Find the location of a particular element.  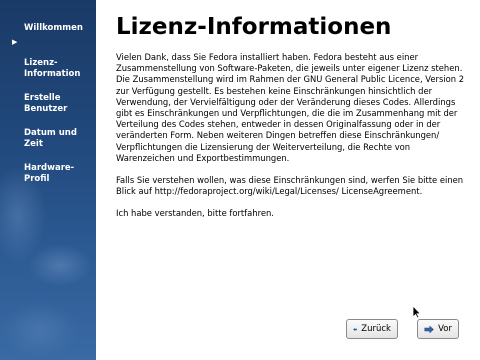

back-button: Zurück is located at coordinates (372, 329).